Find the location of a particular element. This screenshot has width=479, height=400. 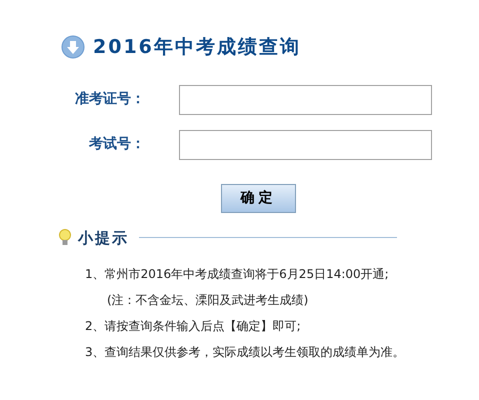

tip-item: 1、常州市2016年中考成绩查询将于6月25日14:00开通; is located at coordinates (237, 274).